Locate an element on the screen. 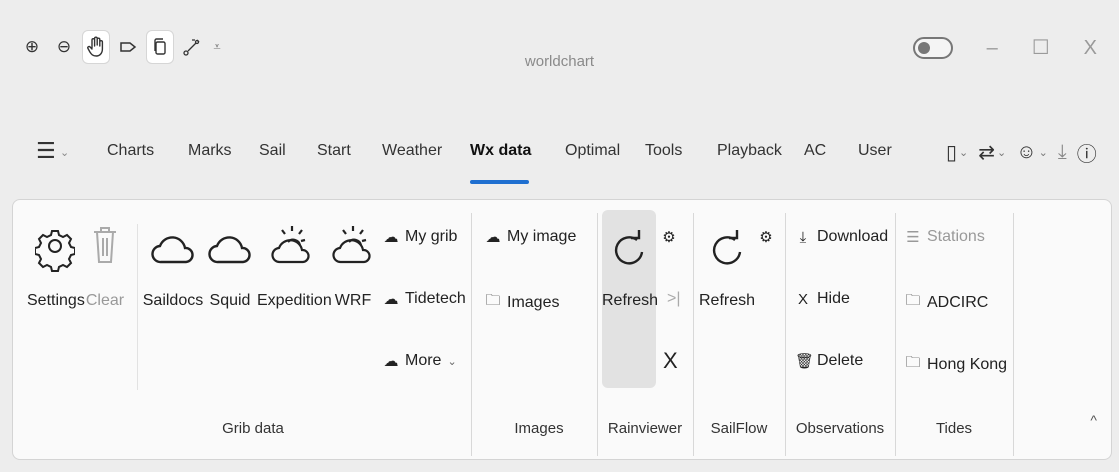 The image size is (1119, 472). close-button: X is located at coordinates (1090, 48).